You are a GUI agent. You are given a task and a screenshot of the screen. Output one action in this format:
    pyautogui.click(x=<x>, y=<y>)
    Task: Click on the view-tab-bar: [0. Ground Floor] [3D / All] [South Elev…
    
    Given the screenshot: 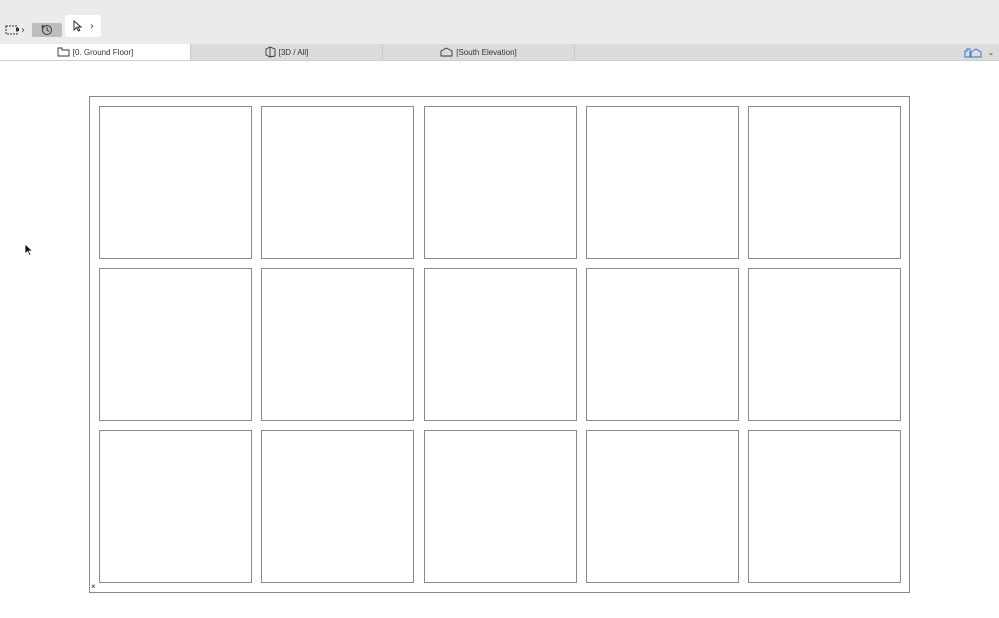 What is the action you would take?
    pyautogui.click(x=499, y=52)
    